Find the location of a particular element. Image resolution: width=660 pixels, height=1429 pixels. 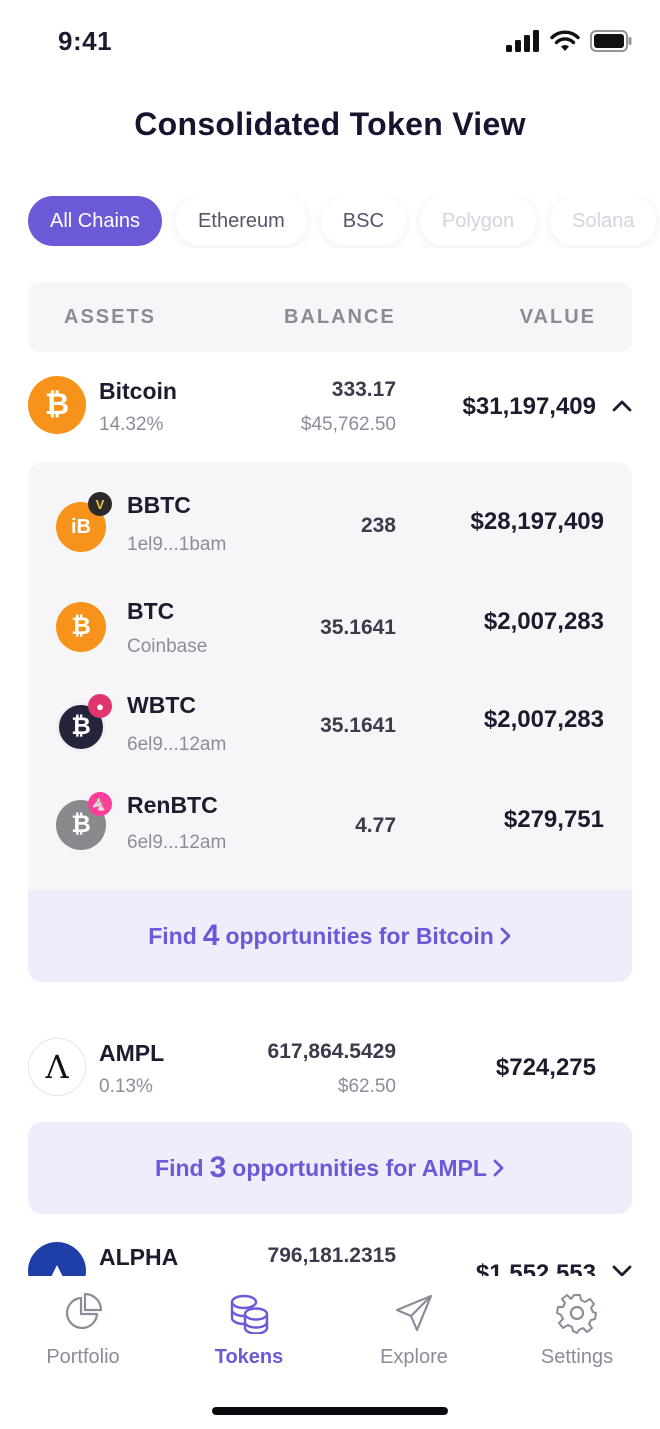

send-icon is located at coordinates (414, 1313).